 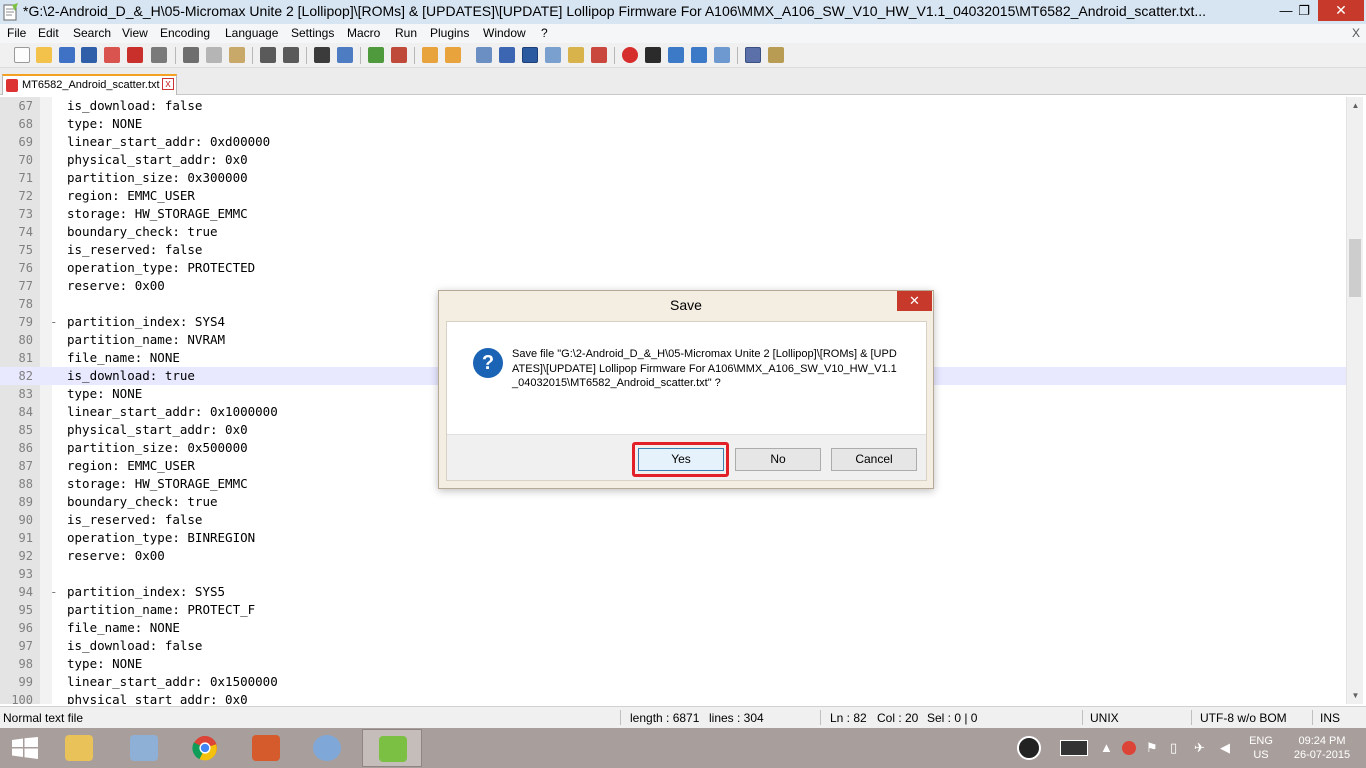 What do you see at coordinates (776, 55) in the screenshot?
I see `plugin-tool-icon` at bounding box center [776, 55].